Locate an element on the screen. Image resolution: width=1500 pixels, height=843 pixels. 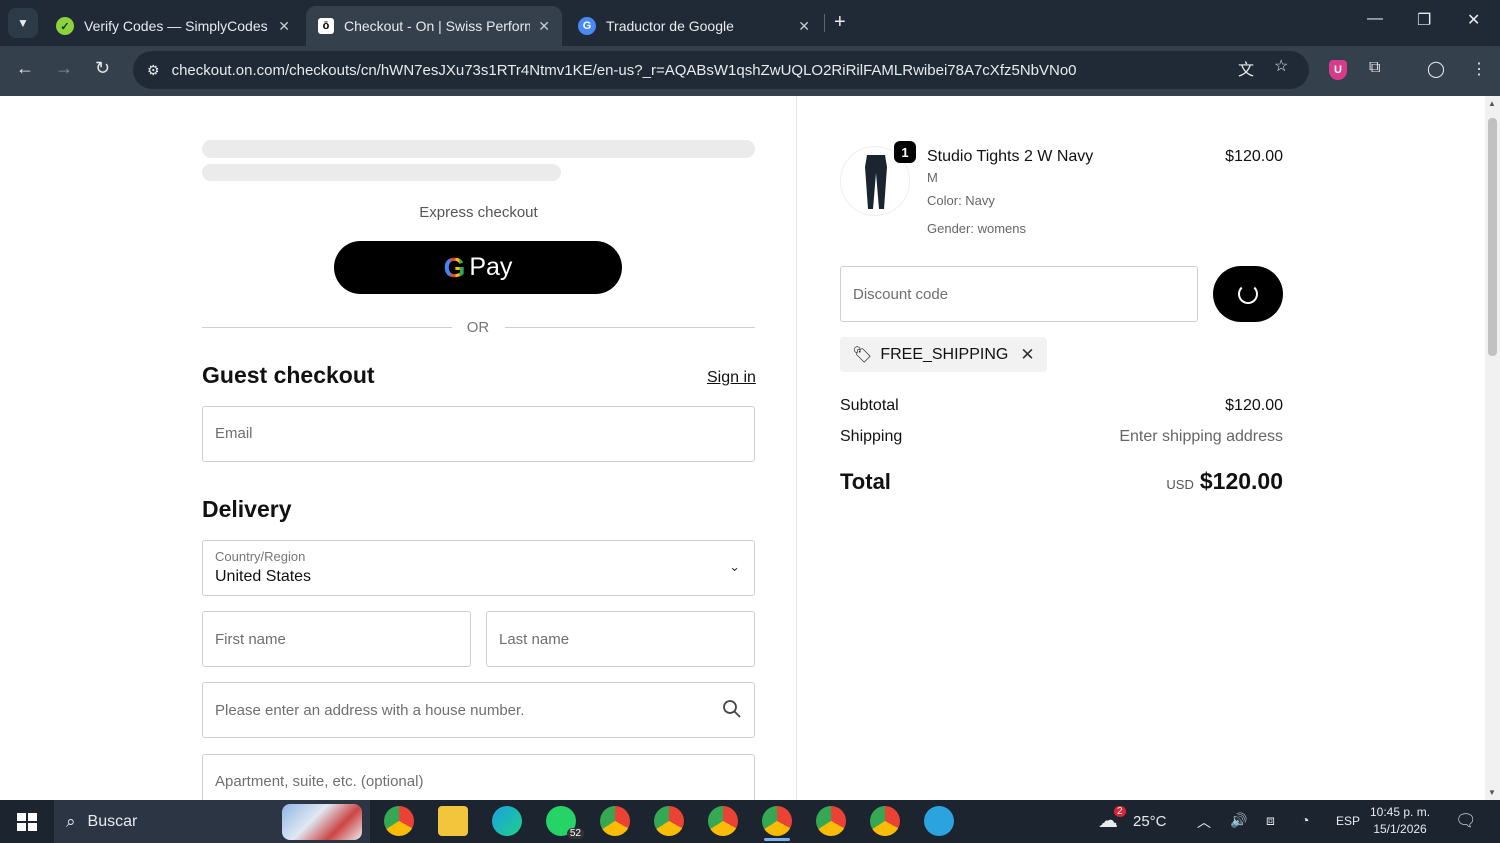
first-name-placeholder: First name is located at coordinates (250, 639).